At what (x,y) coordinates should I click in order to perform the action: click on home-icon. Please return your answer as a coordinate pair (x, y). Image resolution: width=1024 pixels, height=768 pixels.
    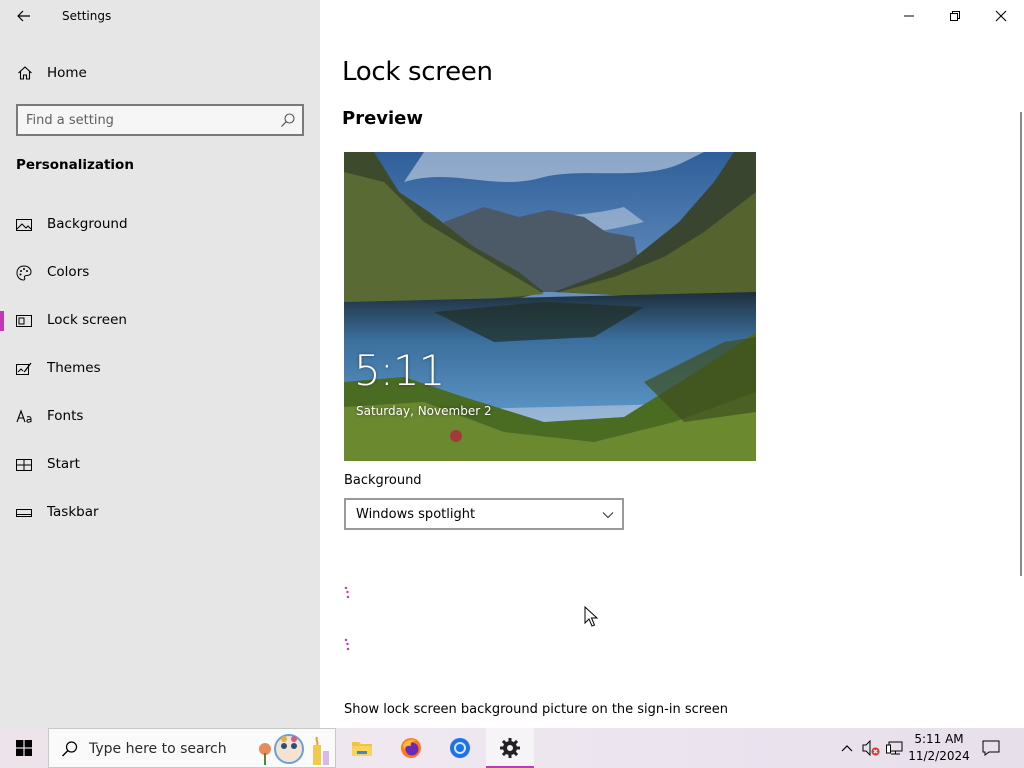
    Looking at the image, I should click on (25, 73).